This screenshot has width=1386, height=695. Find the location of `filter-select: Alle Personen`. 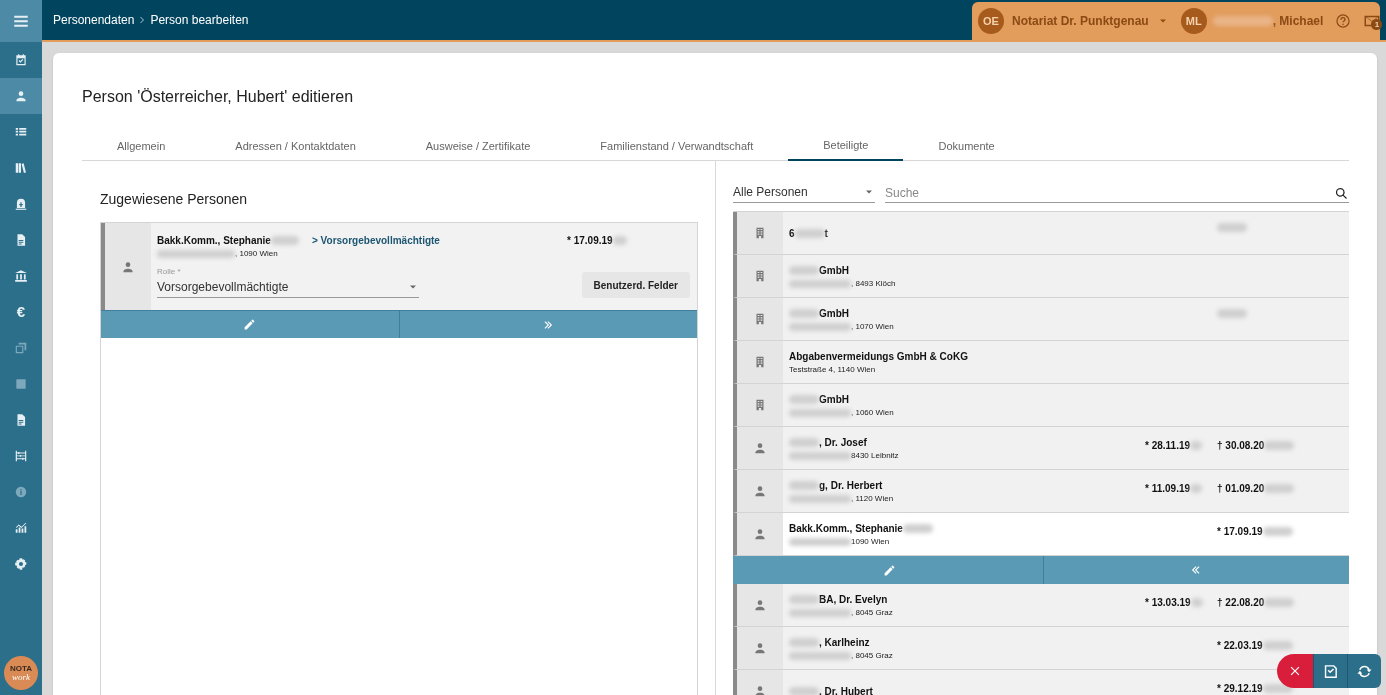

filter-select: Alle Personen is located at coordinates (804, 193).